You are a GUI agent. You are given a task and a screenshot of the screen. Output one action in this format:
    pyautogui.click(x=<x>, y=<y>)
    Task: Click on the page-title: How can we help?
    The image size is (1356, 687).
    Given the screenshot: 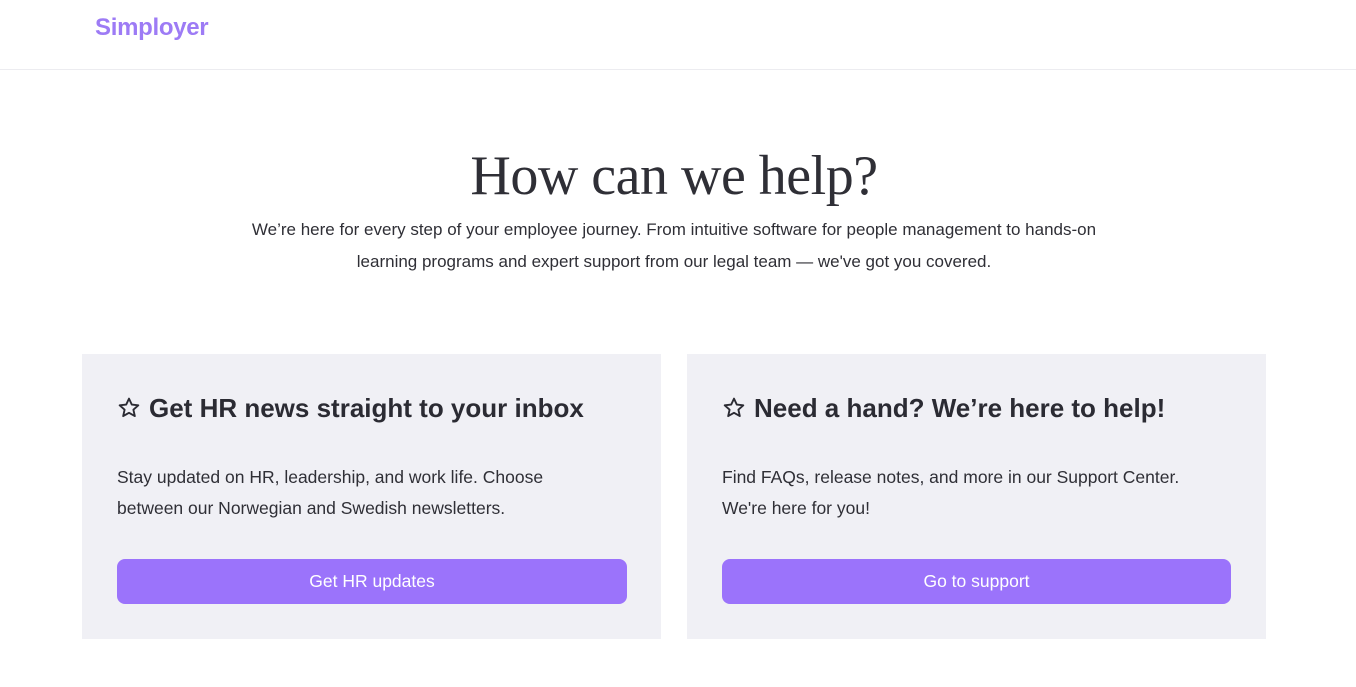 What is the action you would take?
    pyautogui.click(x=674, y=176)
    